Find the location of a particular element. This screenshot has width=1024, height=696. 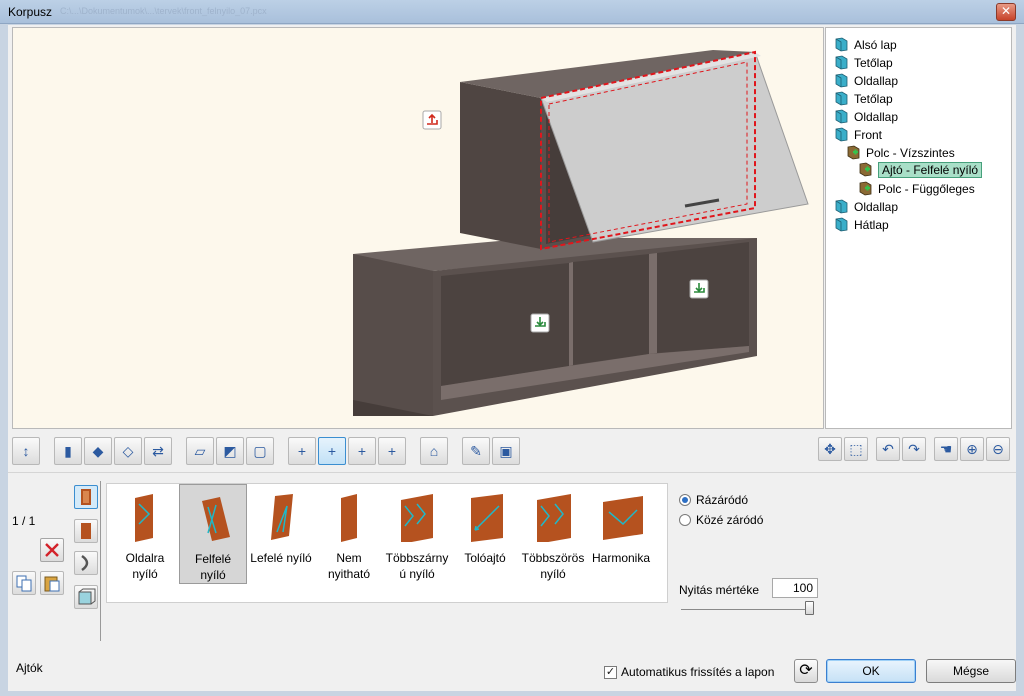

auto-refresh-option: ✓ Automatikus frissítés a lapon is located at coordinates (689, 672).